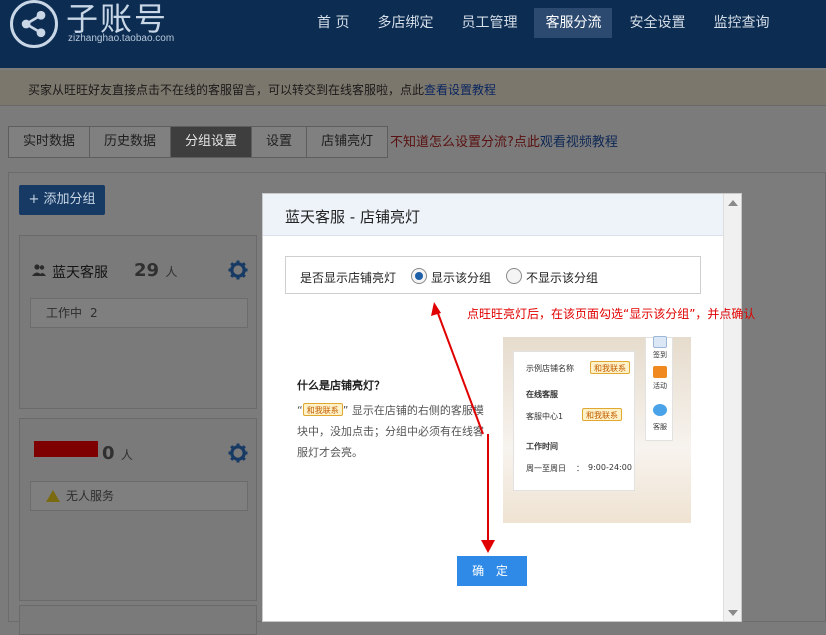 The height and width of the screenshot is (635, 826). Describe the element at coordinates (138, 620) in the screenshot. I see `group-card` at that location.